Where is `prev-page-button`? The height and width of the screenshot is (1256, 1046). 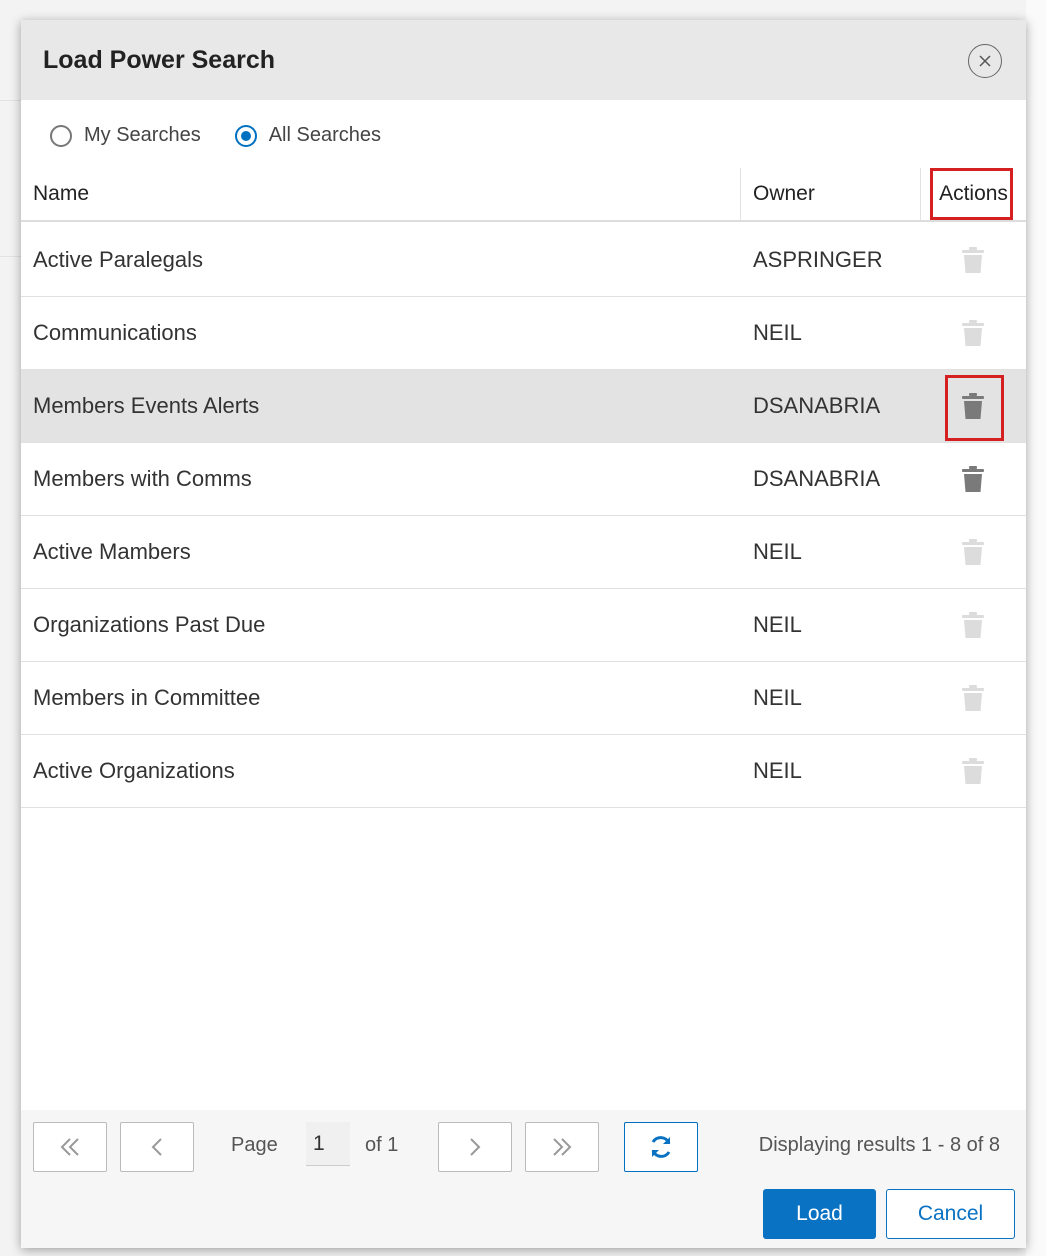 prev-page-button is located at coordinates (157, 1147).